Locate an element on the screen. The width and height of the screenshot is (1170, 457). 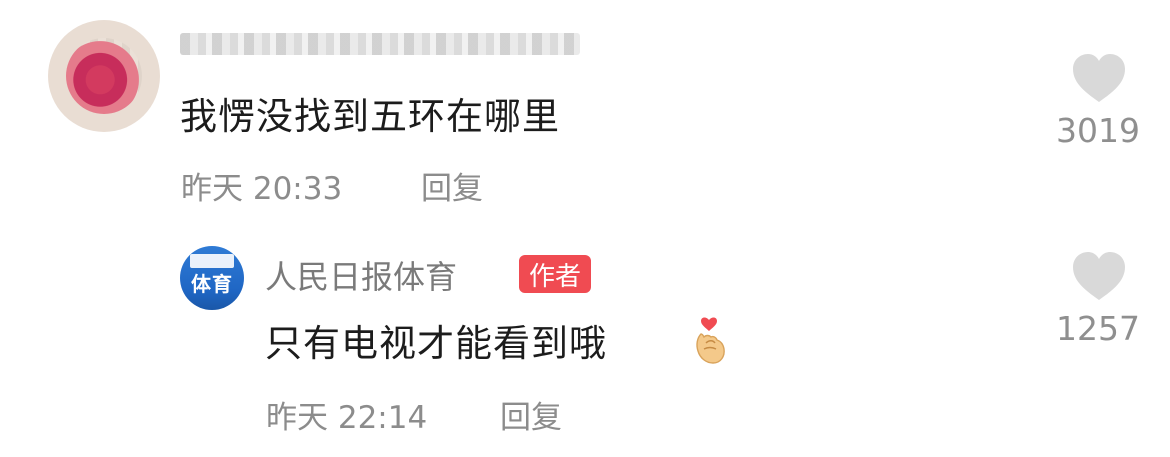
author-name: 人民日报体育 is located at coordinates (361, 275).